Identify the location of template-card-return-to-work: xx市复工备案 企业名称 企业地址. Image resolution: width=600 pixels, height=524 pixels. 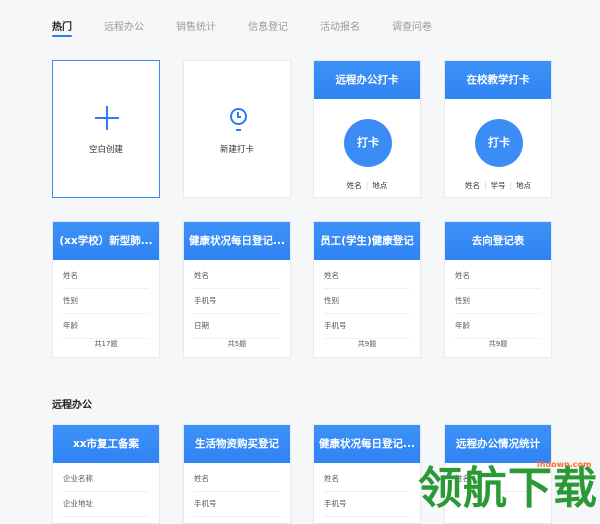
(106, 474).